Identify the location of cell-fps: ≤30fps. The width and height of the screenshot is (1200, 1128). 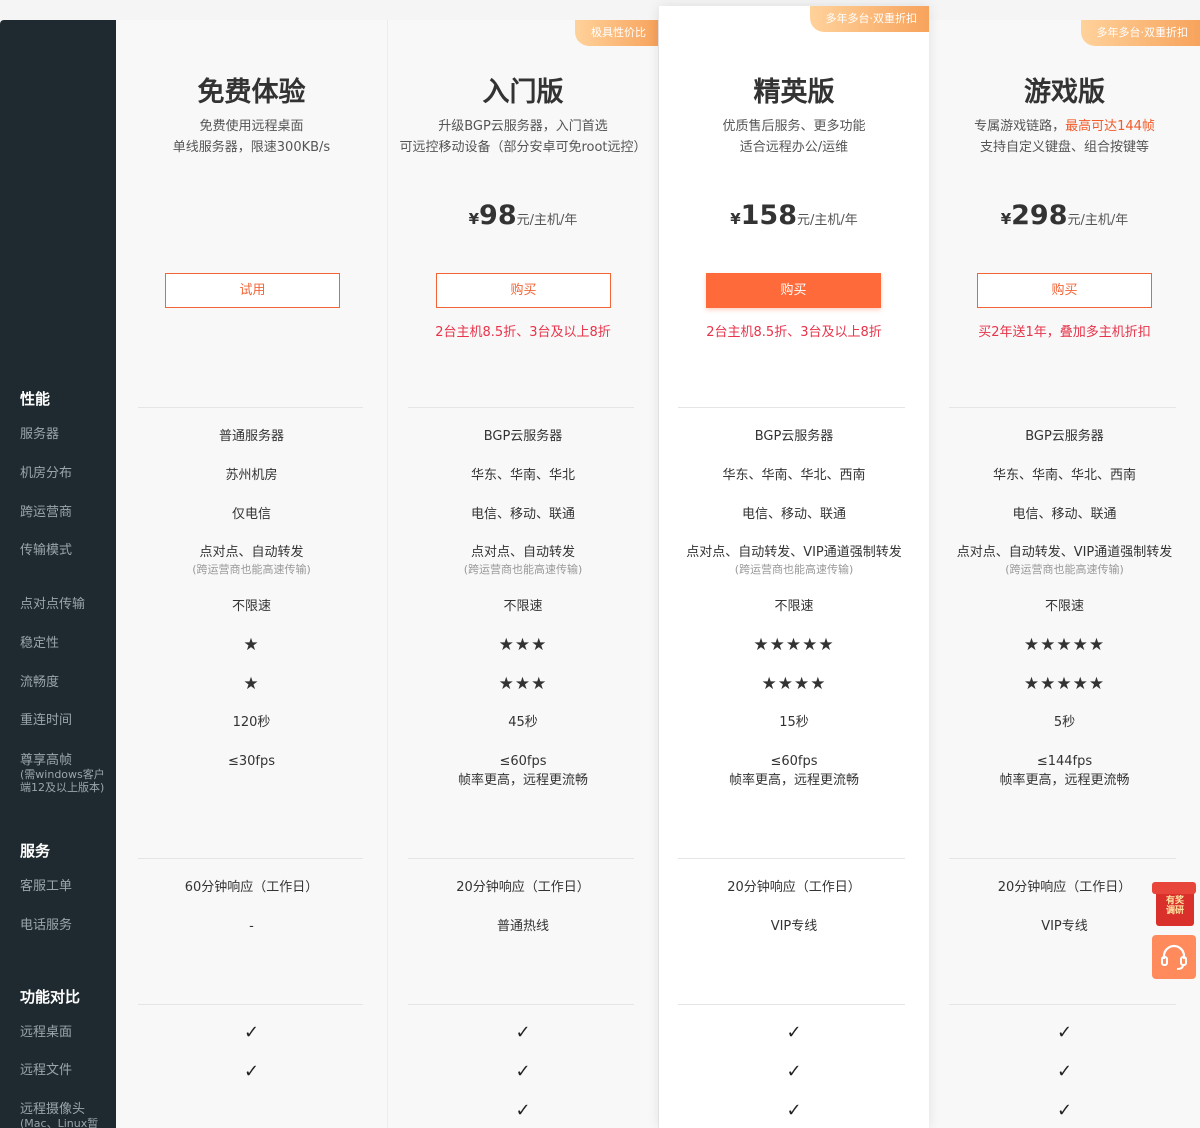
(251, 761).